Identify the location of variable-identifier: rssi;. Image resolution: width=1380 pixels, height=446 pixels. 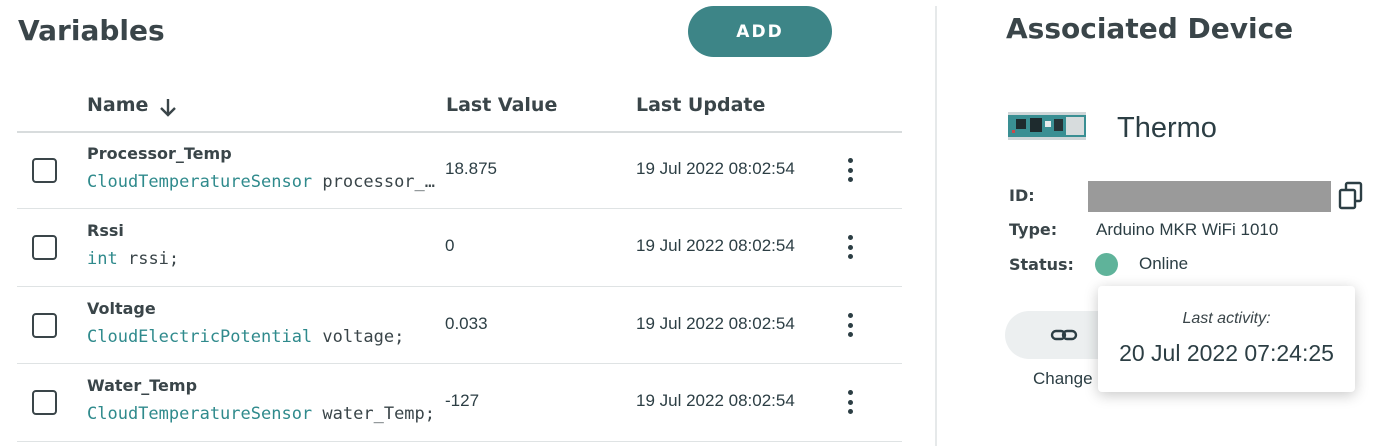
(153, 259).